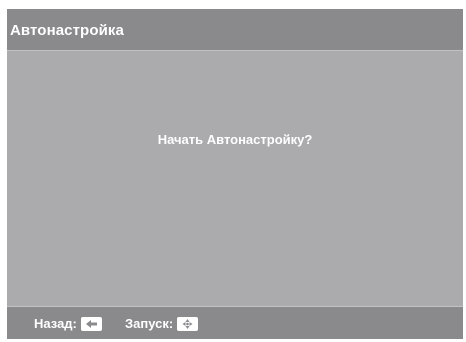  Describe the element at coordinates (55, 323) in the screenshot. I see `back-label: Назад:` at that location.